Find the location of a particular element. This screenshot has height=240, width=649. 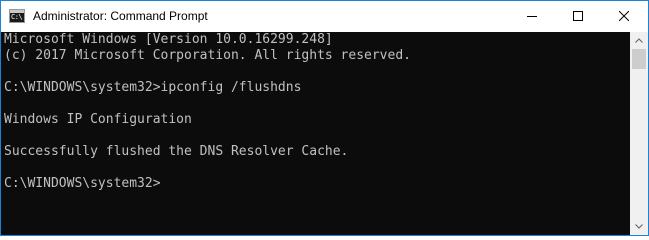

maximize-button is located at coordinates (578, 16).